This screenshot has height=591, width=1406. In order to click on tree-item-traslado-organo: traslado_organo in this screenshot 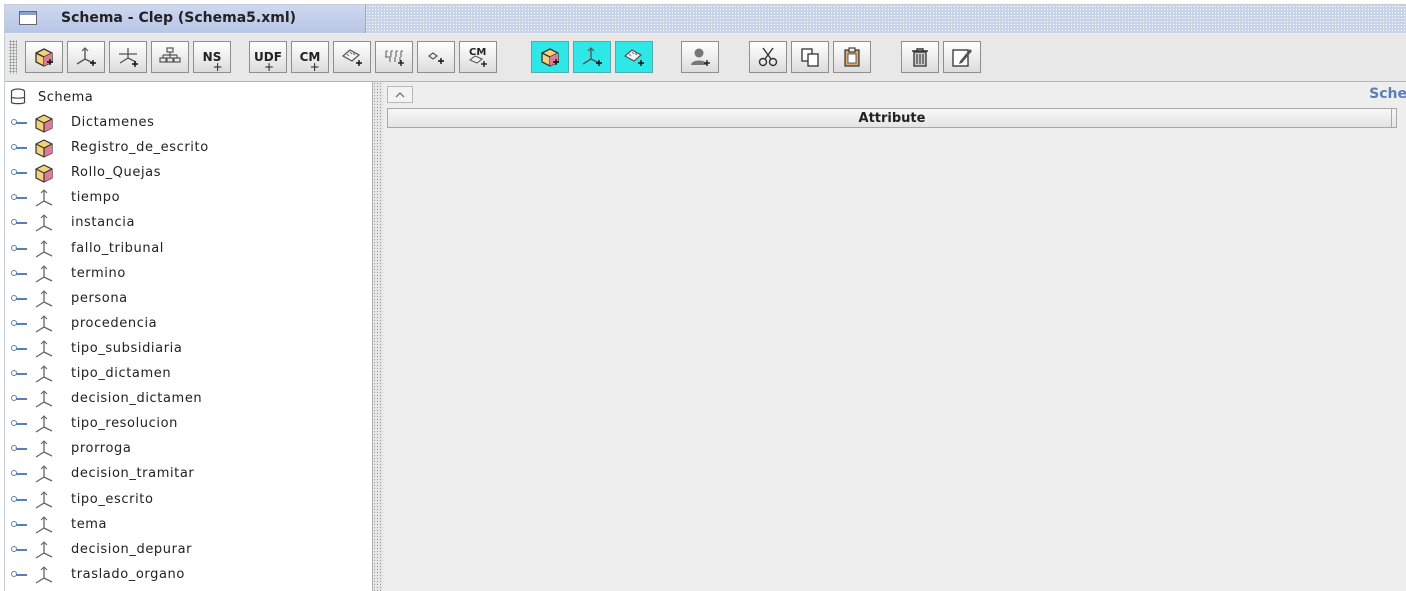, I will do `click(185, 575)`.